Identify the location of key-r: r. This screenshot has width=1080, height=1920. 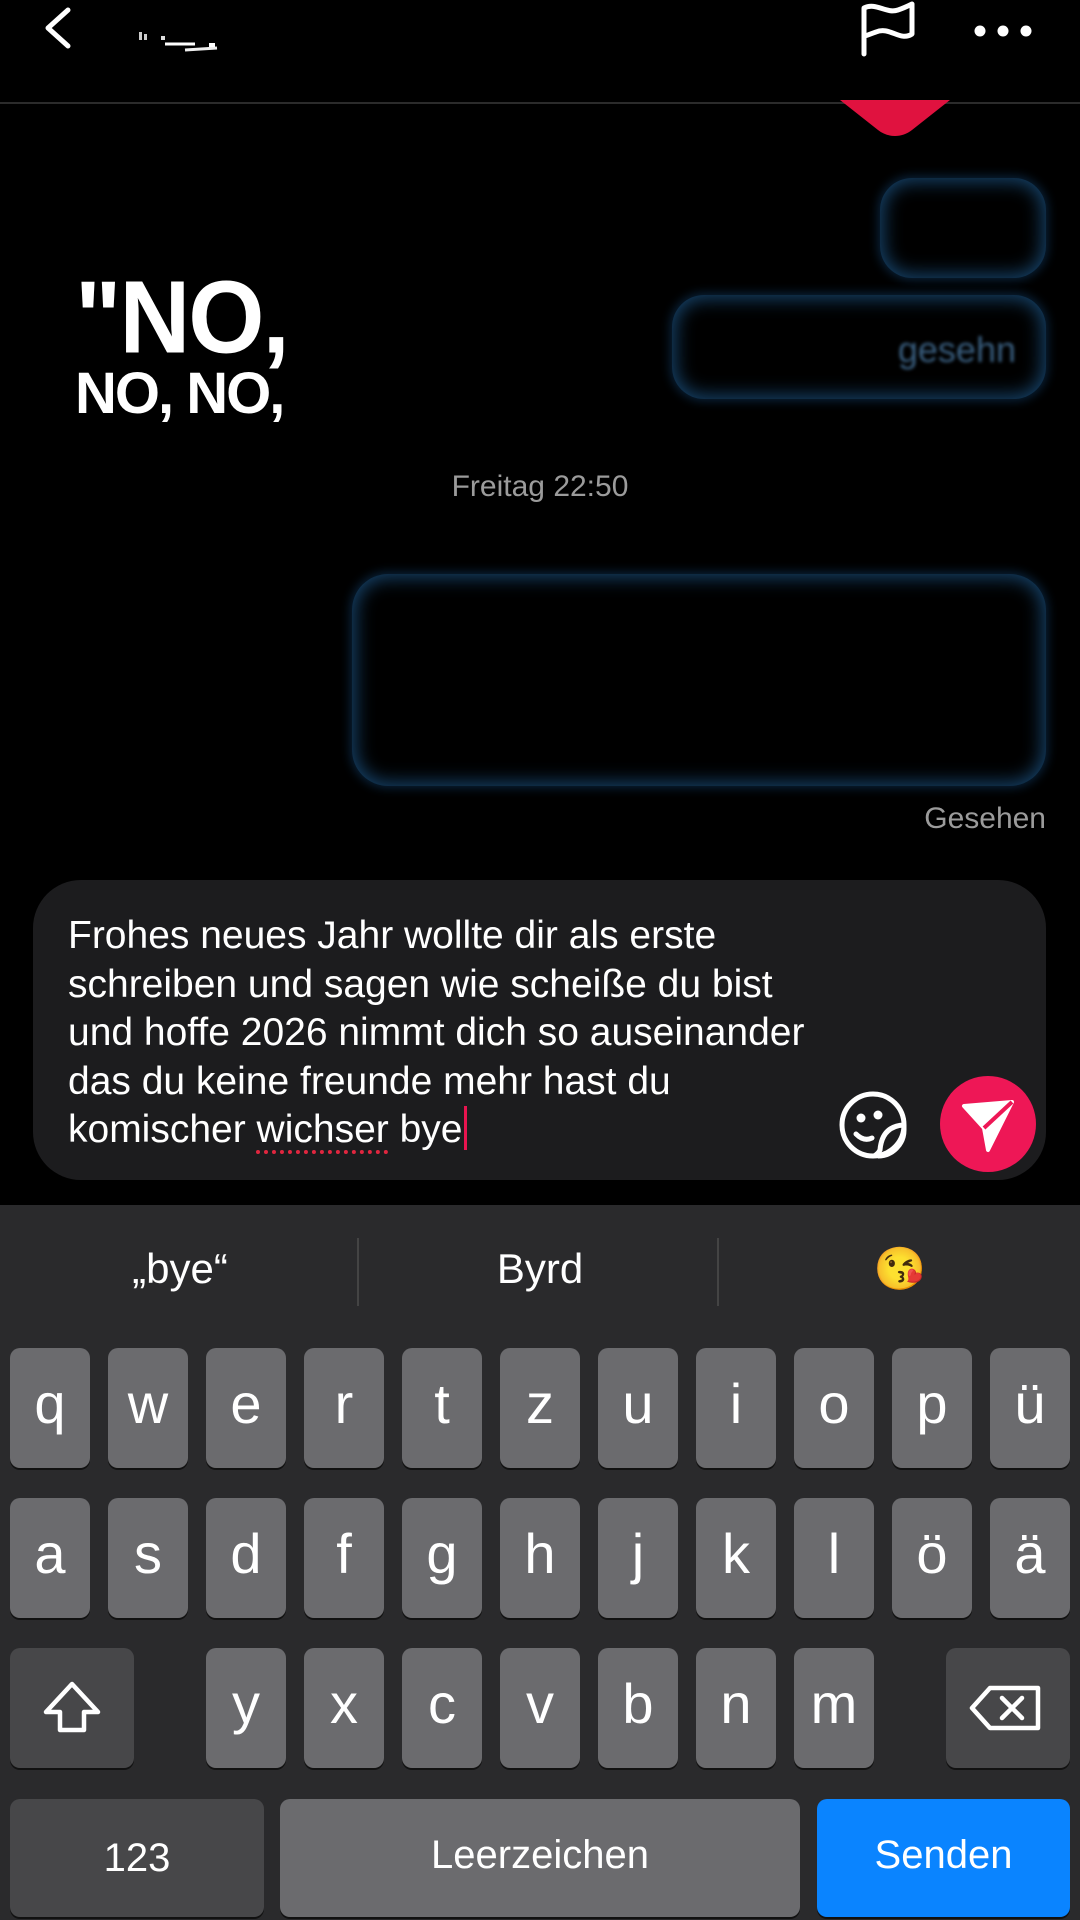
(344, 1408).